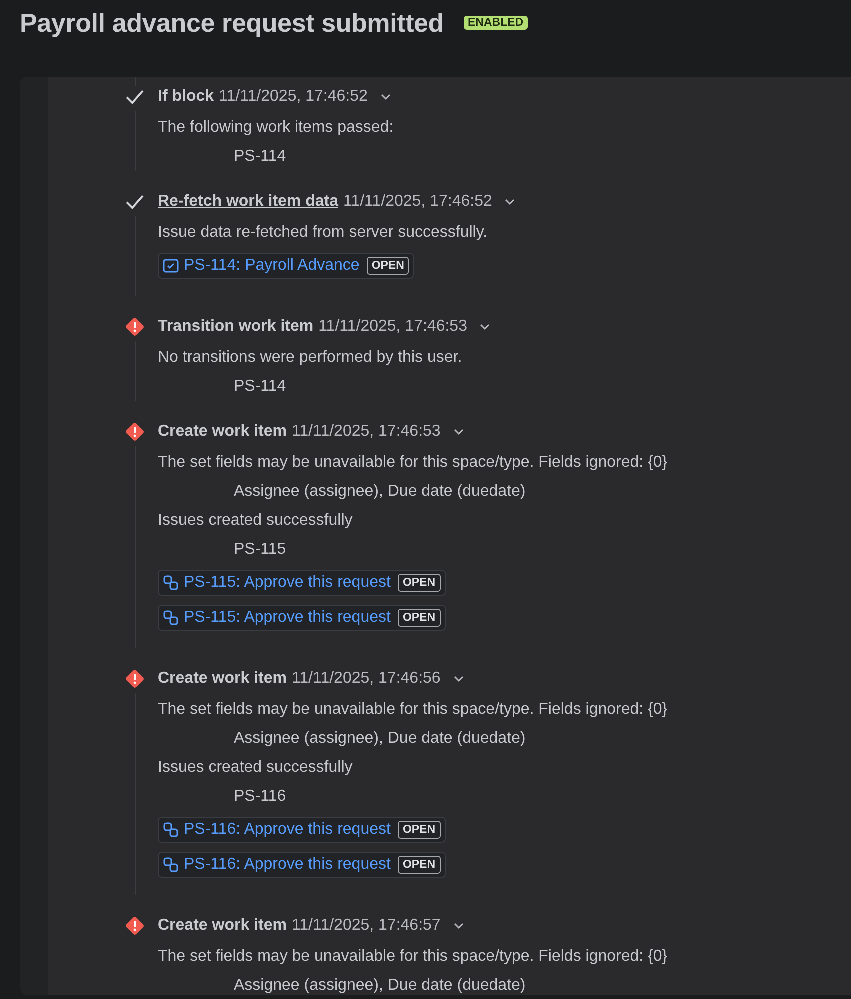 This screenshot has width=851, height=999. What do you see at coordinates (248, 202) in the screenshot?
I see `rule-component-link: Re-fetch work item data` at bounding box center [248, 202].